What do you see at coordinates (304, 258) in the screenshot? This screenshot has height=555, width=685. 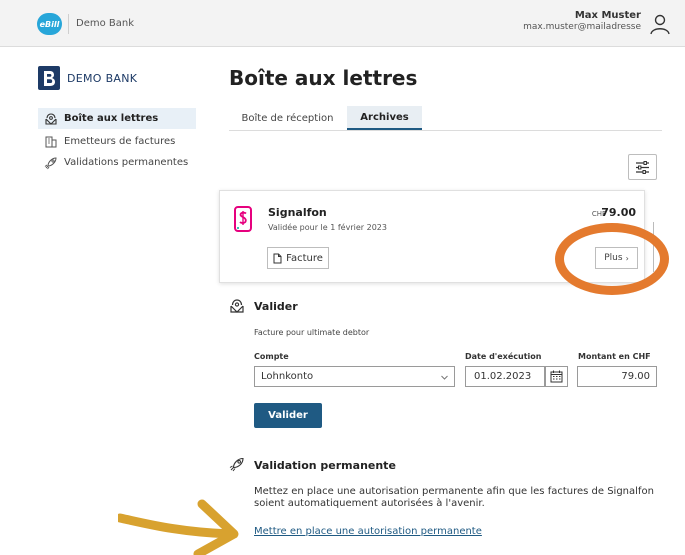 I see `facture-button-label: Facture` at bounding box center [304, 258].